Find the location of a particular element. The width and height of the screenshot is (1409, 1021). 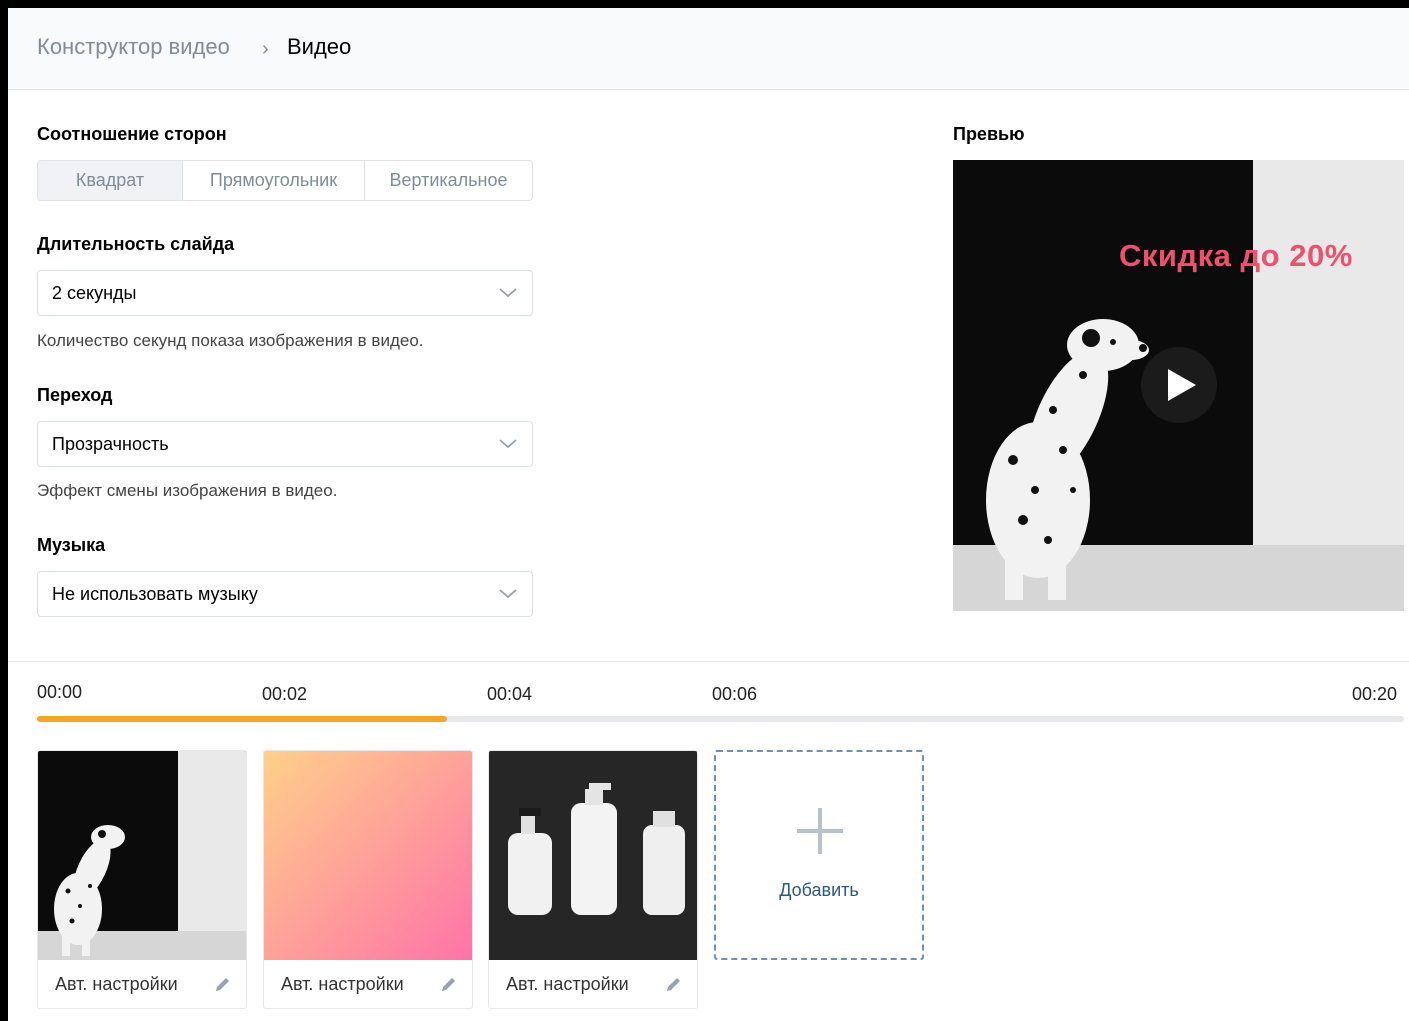

slide-duration-value: 2 секунды is located at coordinates (94, 293).